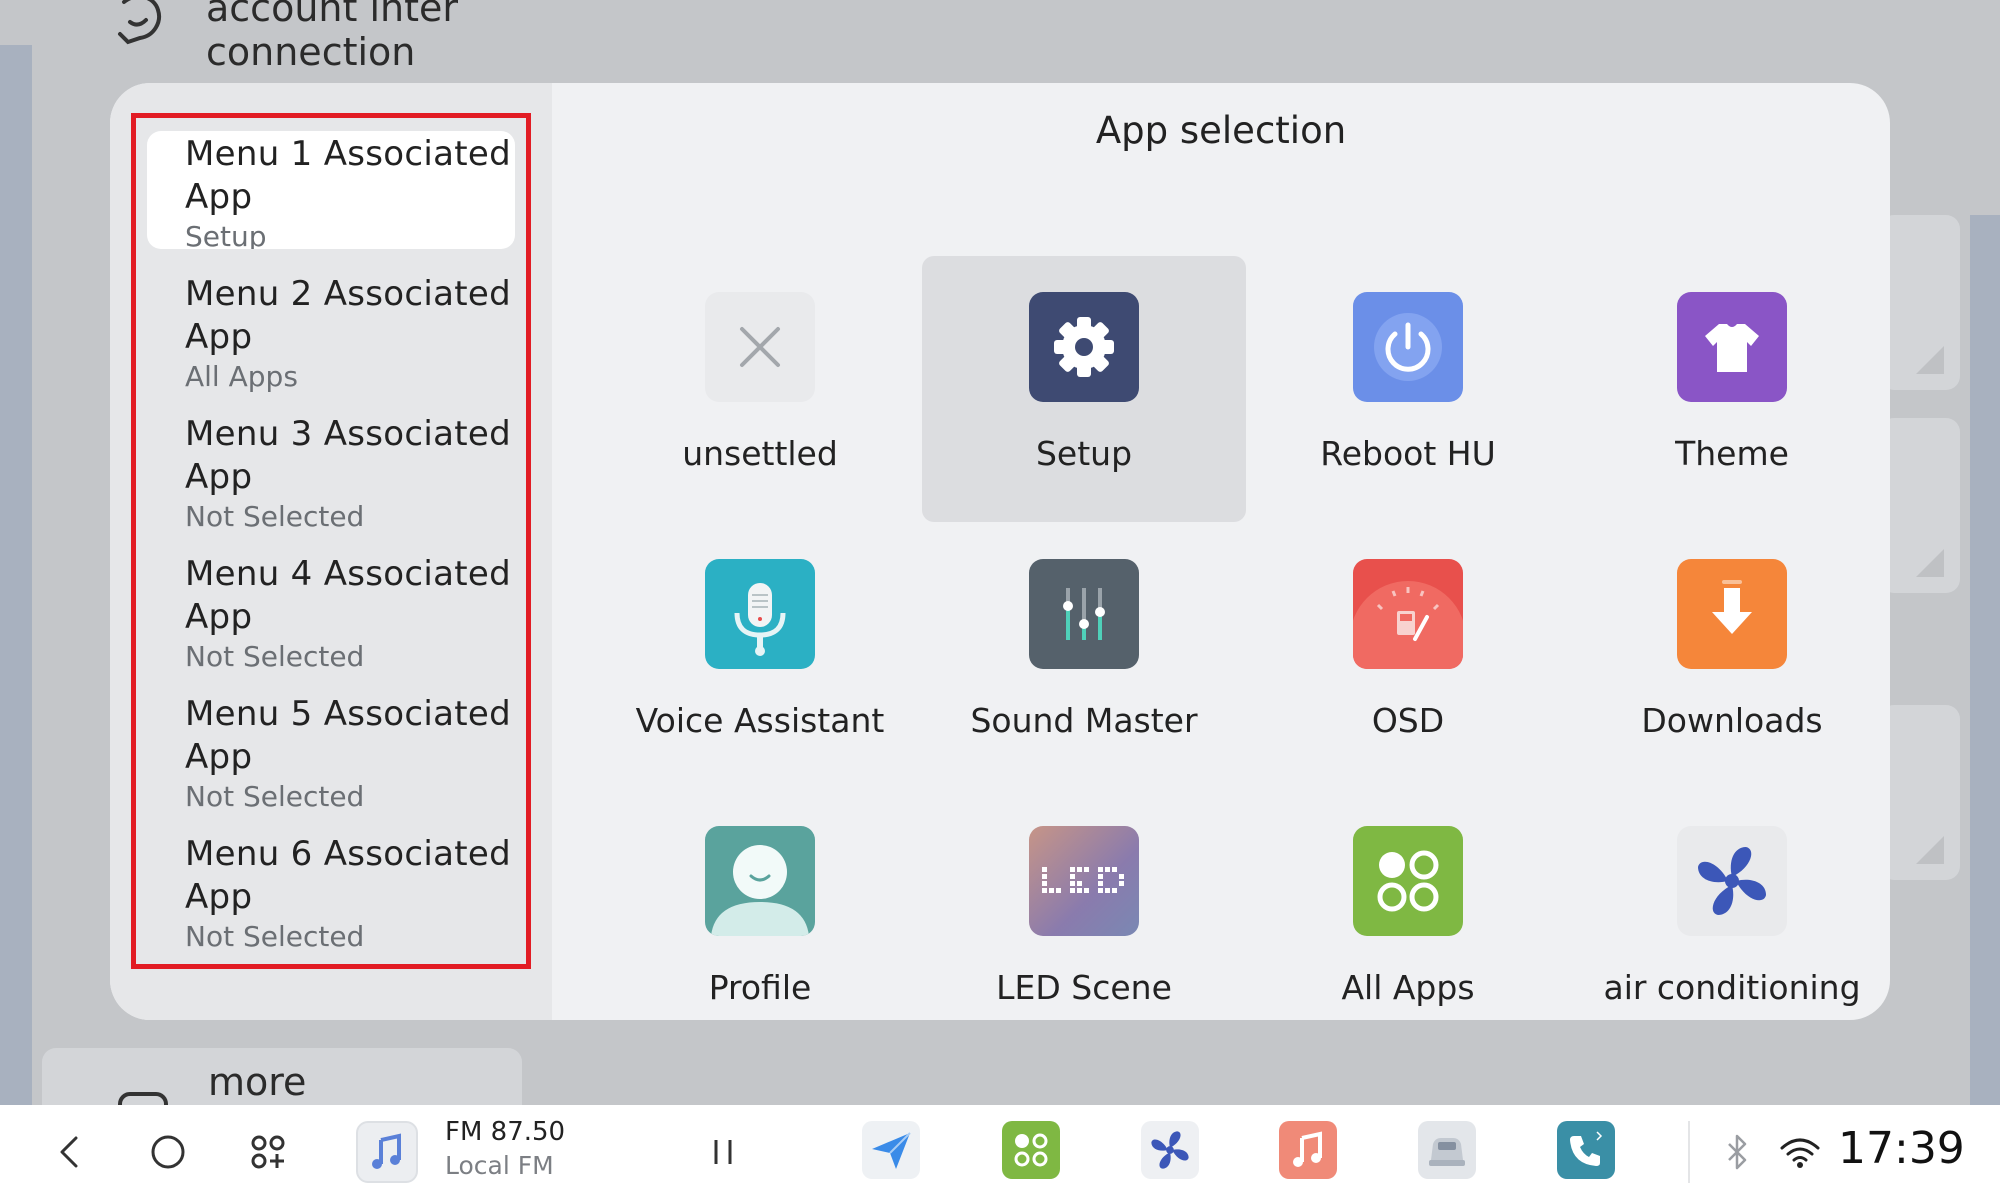 The image size is (2000, 1200). What do you see at coordinates (1732, 453) in the screenshot?
I see `app-label: Theme` at bounding box center [1732, 453].